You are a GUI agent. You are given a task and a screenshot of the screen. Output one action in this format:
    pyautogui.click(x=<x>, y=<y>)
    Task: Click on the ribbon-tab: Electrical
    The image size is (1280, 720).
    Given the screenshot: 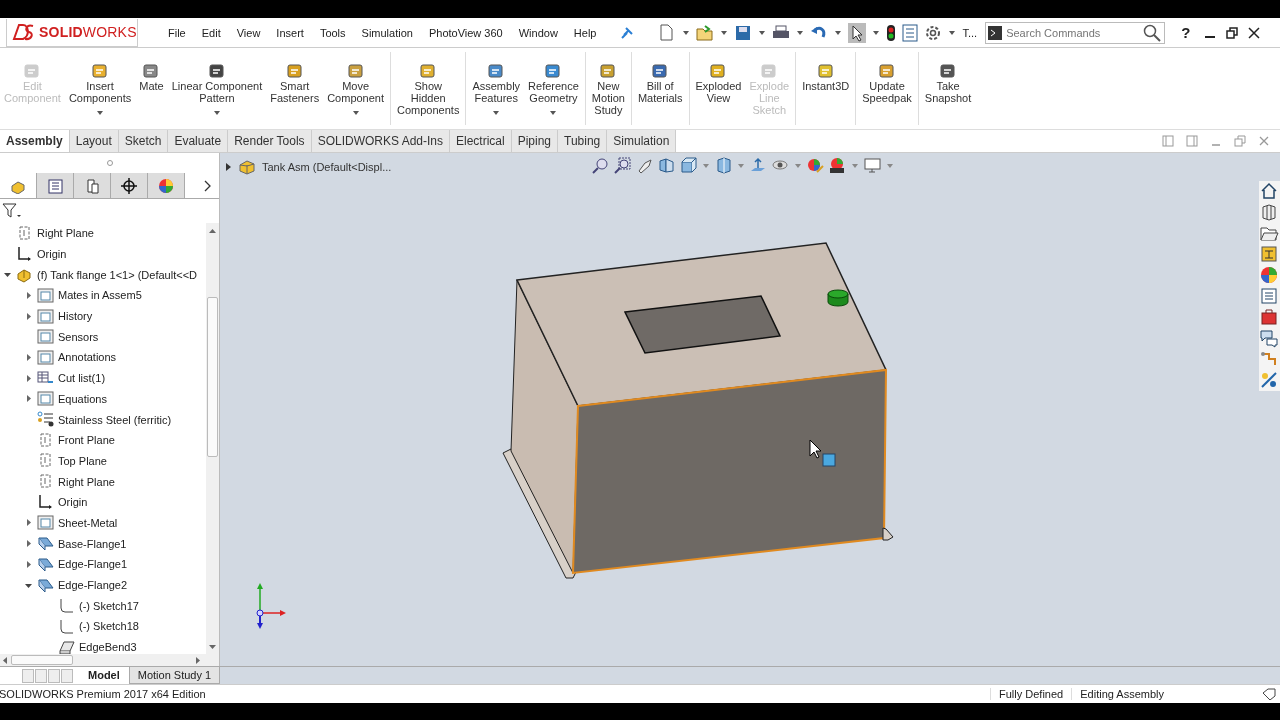 What is the action you would take?
    pyautogui.click(x=481, y=141)
    